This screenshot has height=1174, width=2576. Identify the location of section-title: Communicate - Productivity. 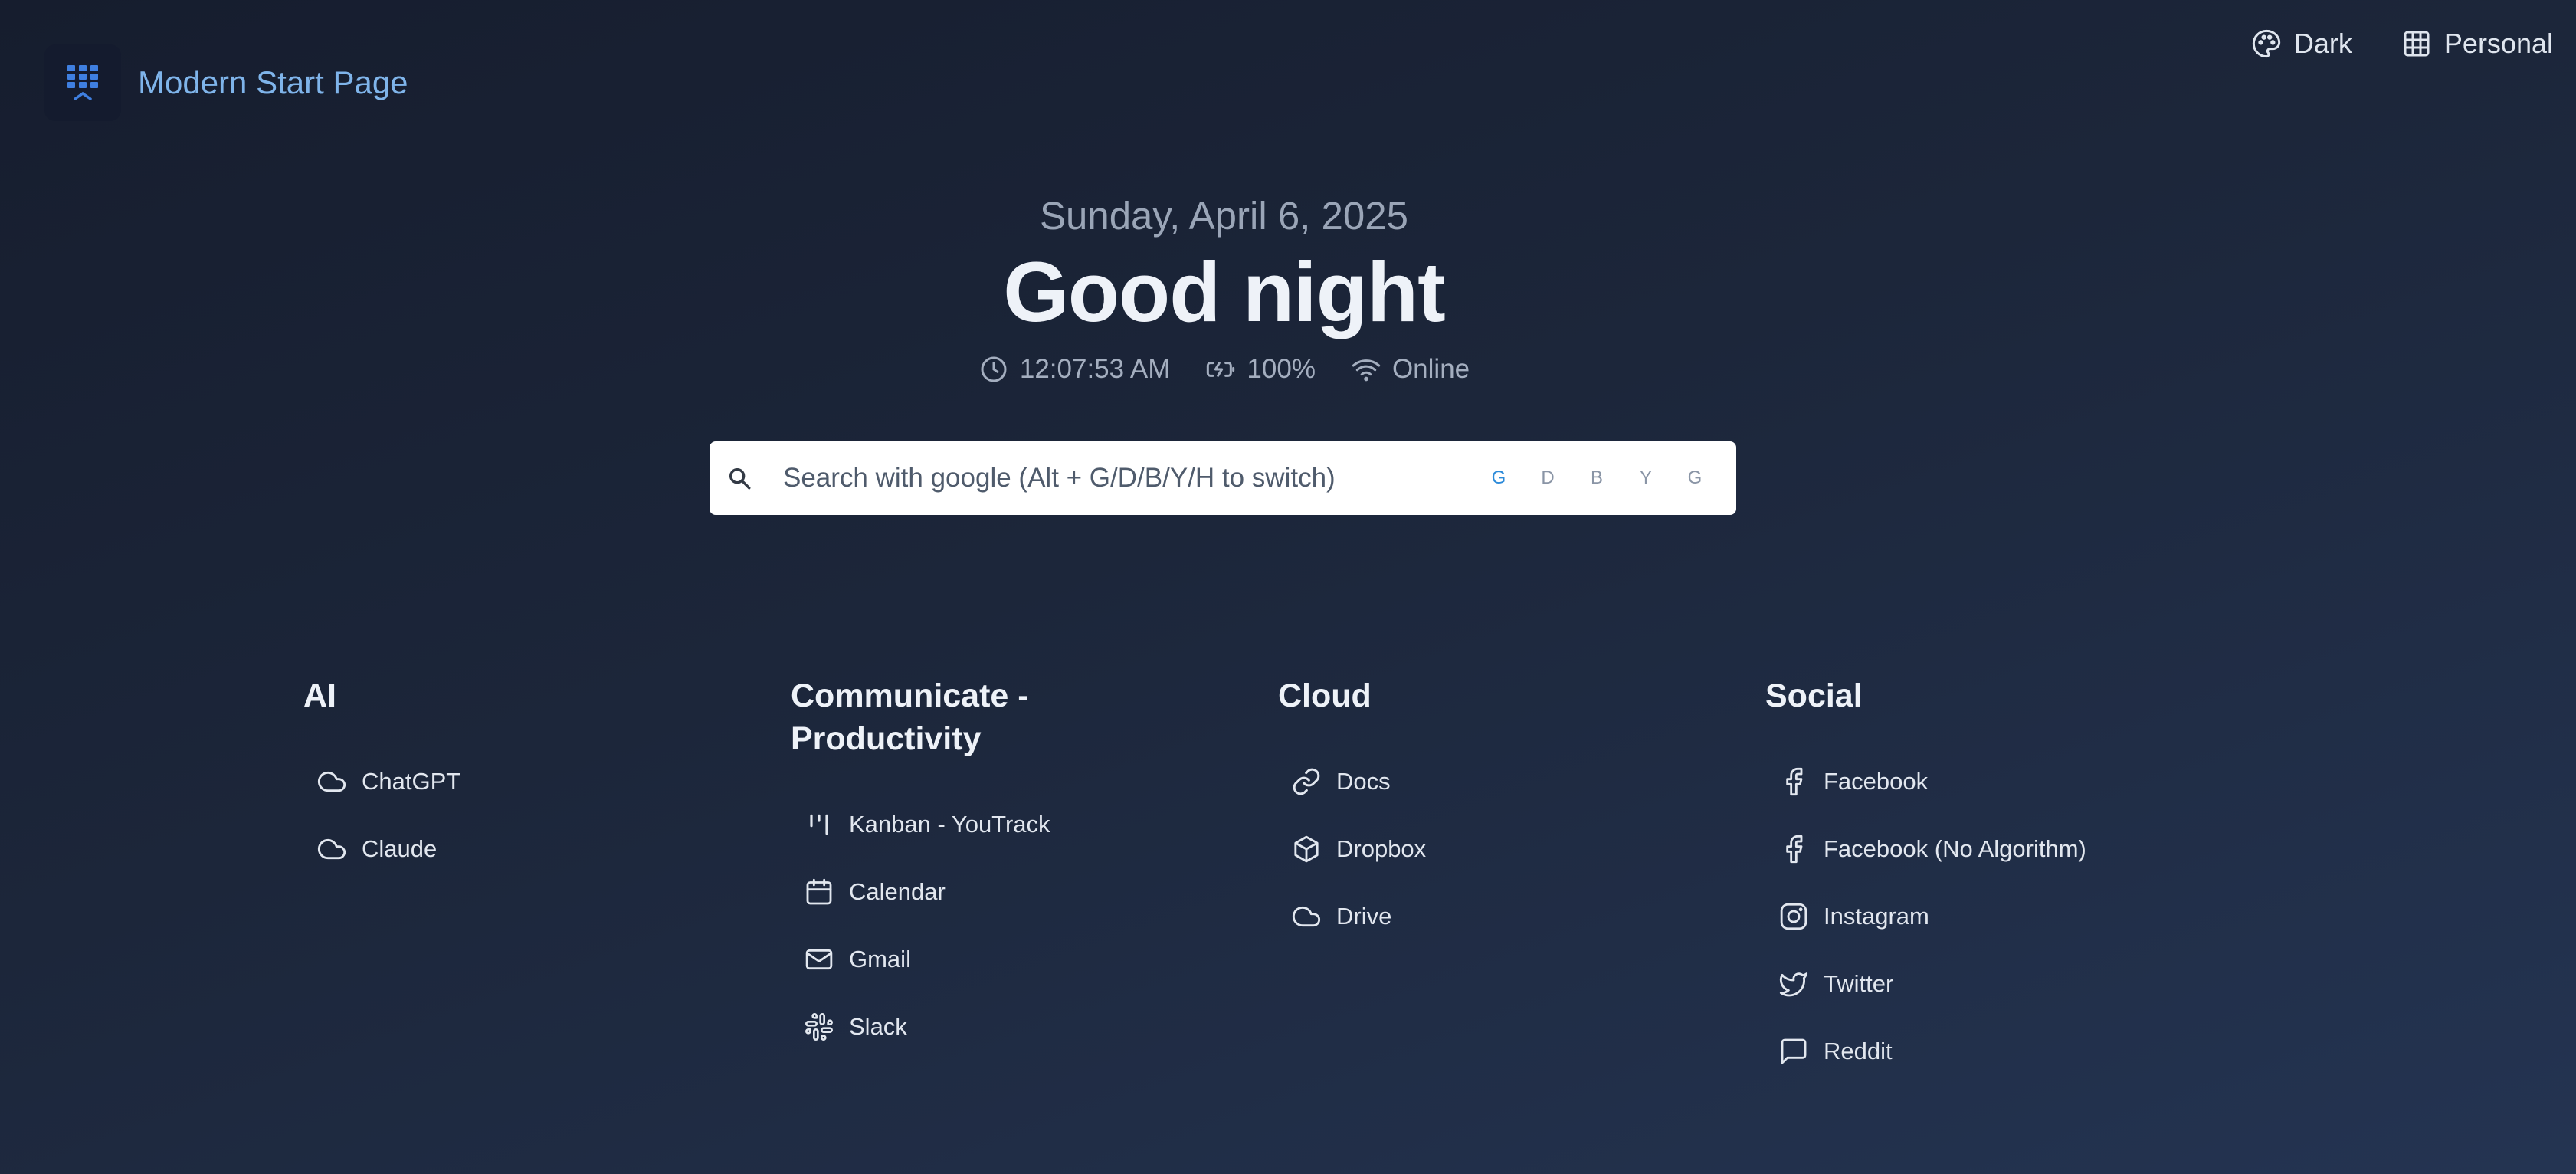
(910, 717).